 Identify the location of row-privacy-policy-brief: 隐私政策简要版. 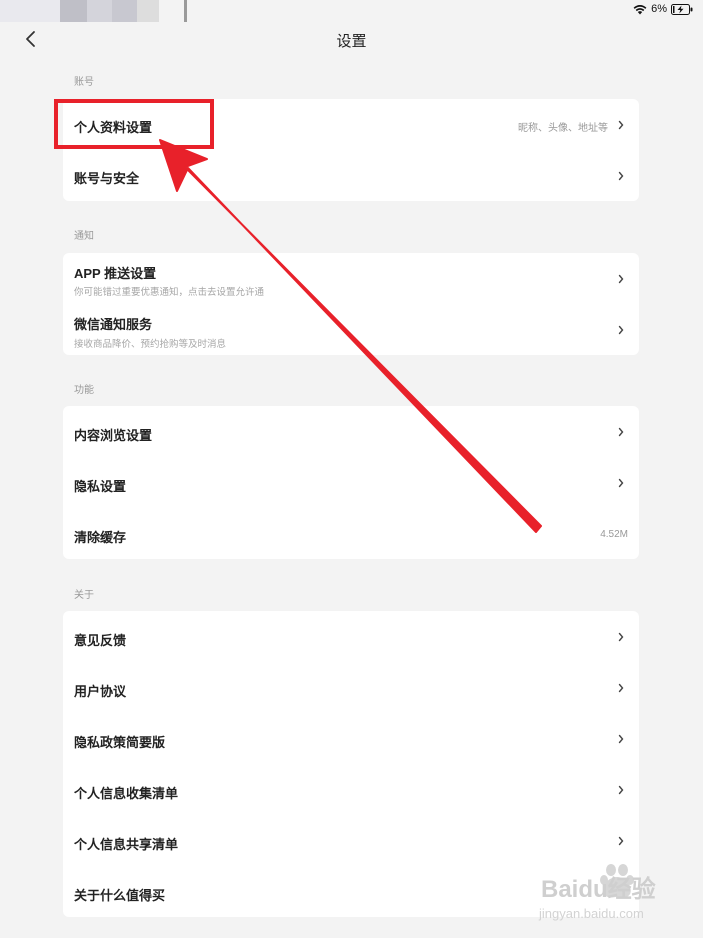
(351, 738).